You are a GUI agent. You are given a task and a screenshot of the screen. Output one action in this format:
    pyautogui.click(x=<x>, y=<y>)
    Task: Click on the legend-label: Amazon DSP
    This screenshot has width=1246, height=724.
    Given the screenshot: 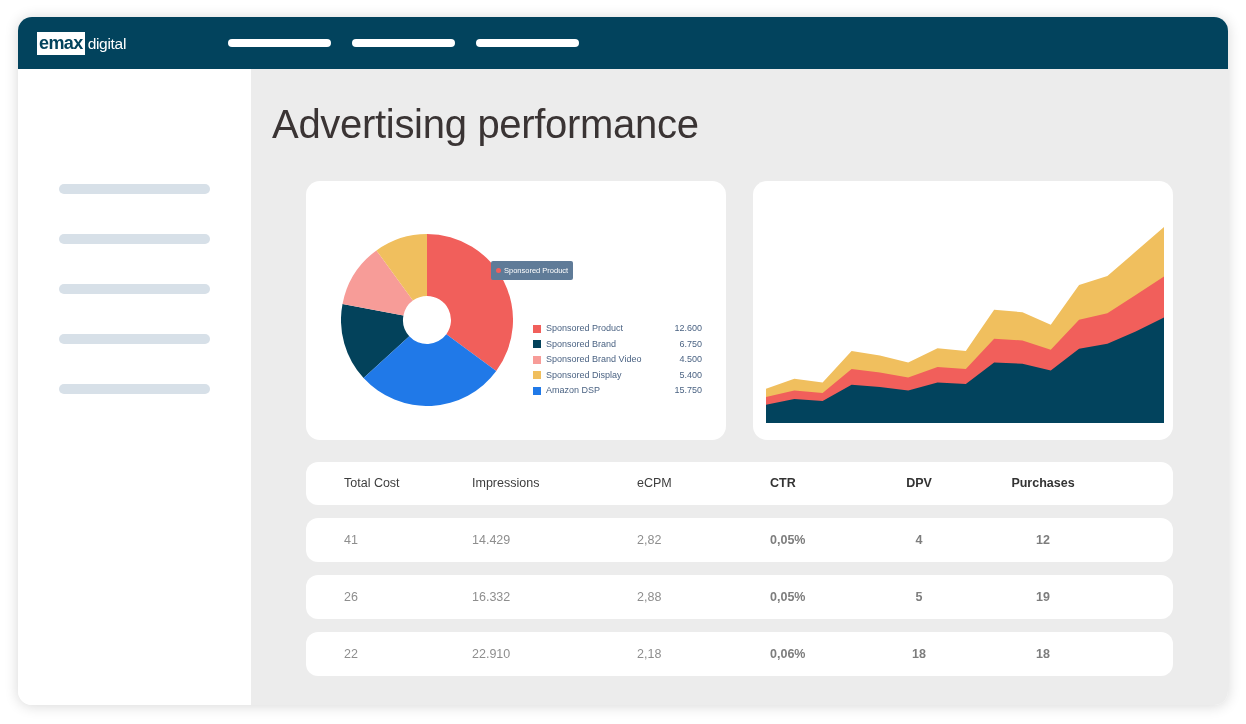 What is the action you would take?
    pyautogui.click(x=574, y=391)
    